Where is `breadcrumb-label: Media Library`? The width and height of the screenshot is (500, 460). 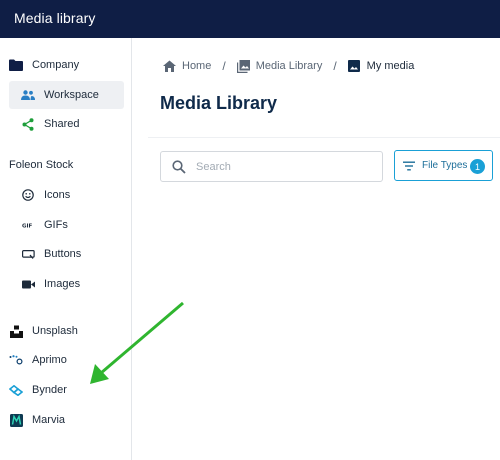
breadcrumb-label: Media Library is located at coordinates (289, 66).